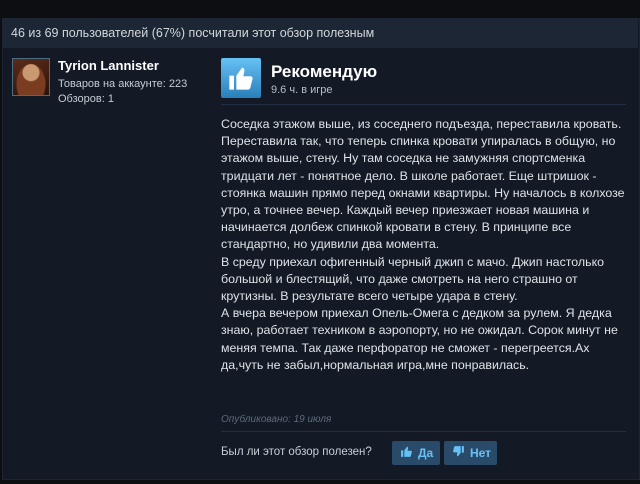  Describe the element at coordinates (296, 452) in the screenshot. I see `helpful-question: Был ли этот обзор полезен?` at that location.